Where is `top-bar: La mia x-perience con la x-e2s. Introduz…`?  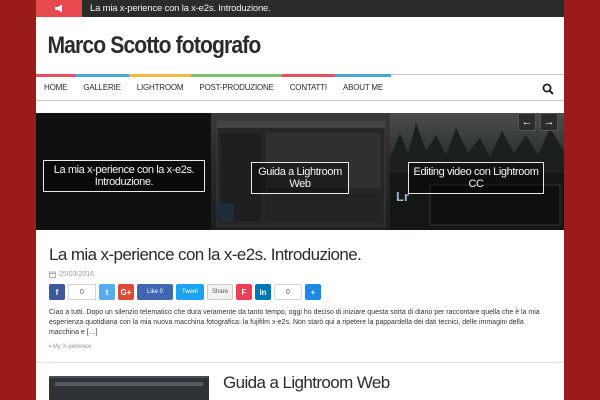
top-bar: La mia x-perience con la x-e2s. Introduz… is located at coordinates (300, 8).